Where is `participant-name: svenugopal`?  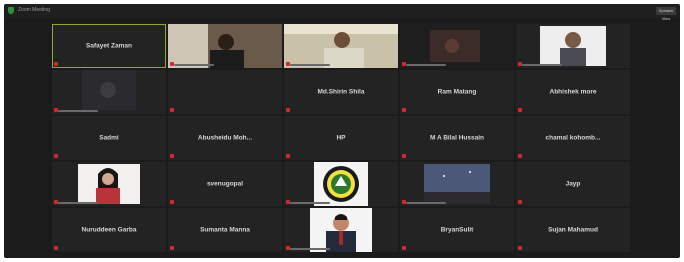 participant-name: svenugopal is located at coordinates (225, 184).